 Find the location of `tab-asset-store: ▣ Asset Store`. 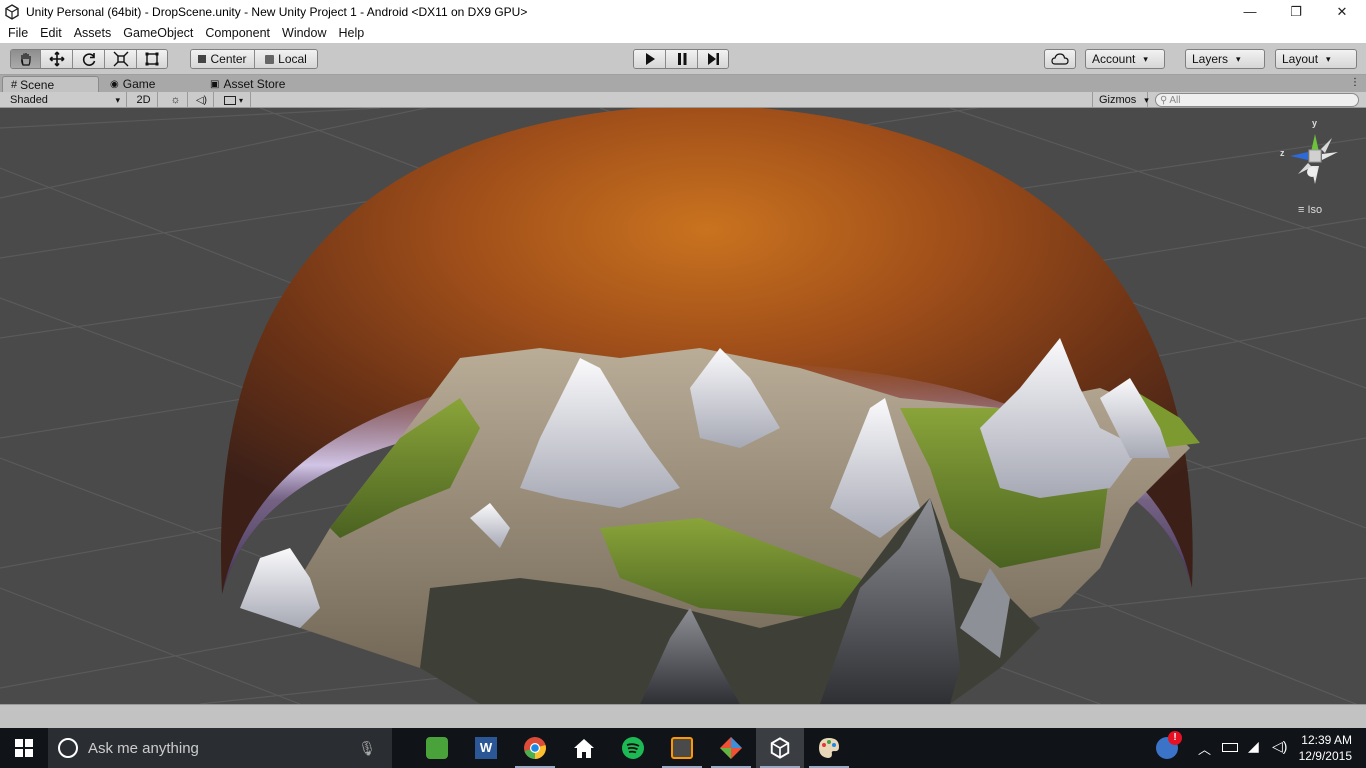

tab-asset-store: ▣ Asset Store is located at coordinates (257, 84).